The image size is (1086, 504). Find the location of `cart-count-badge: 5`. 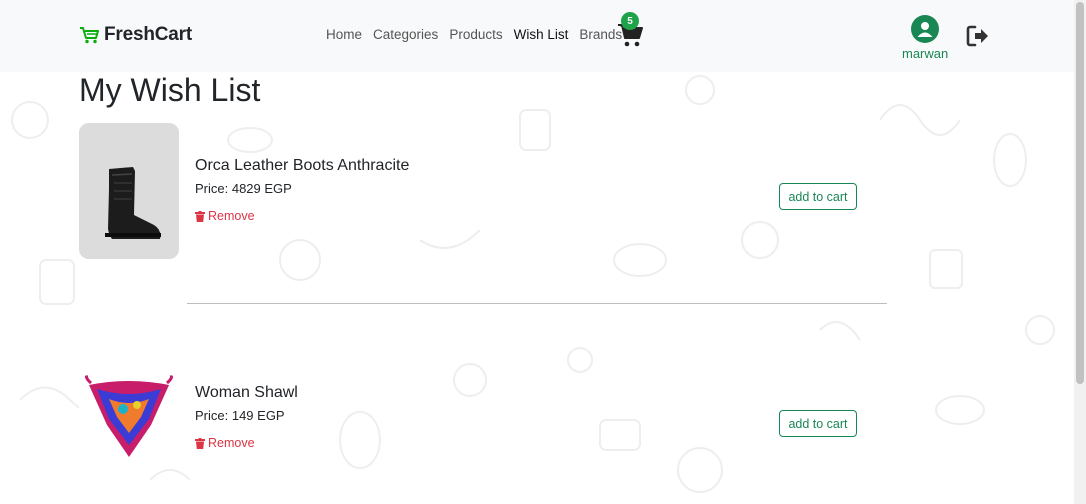

cart-count-badge: 5 is located at coordinates (630, 21).